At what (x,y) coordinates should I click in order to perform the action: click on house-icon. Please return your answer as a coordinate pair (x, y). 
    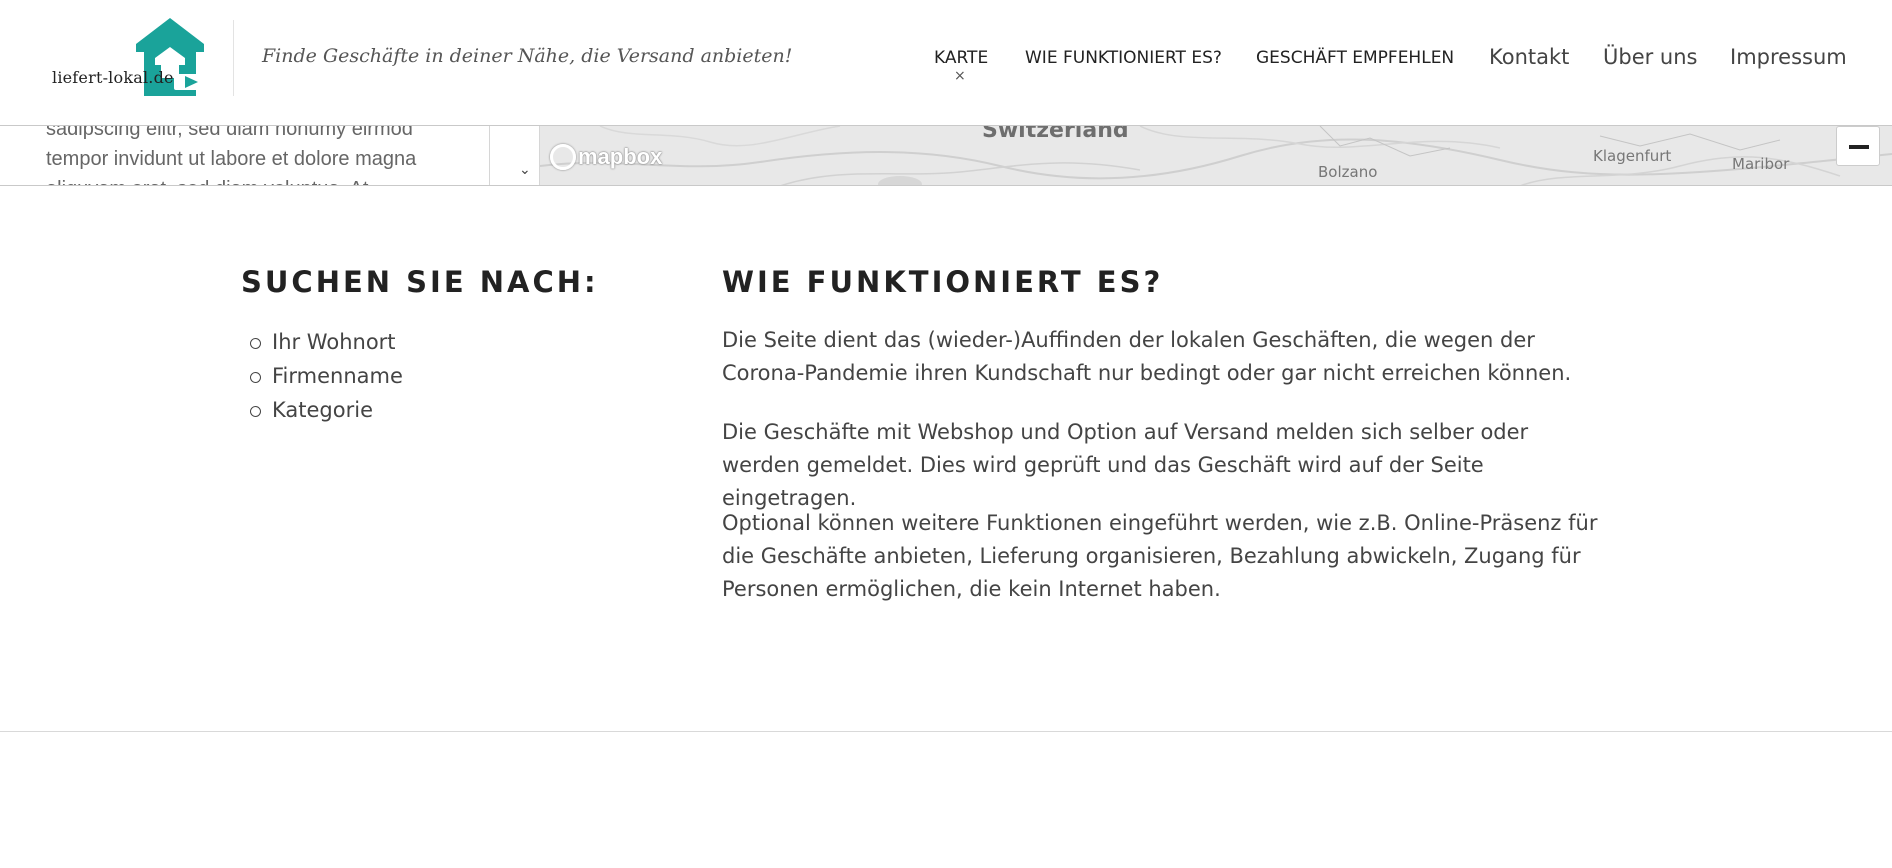
    Looking at the image, I should click on (170, 57).